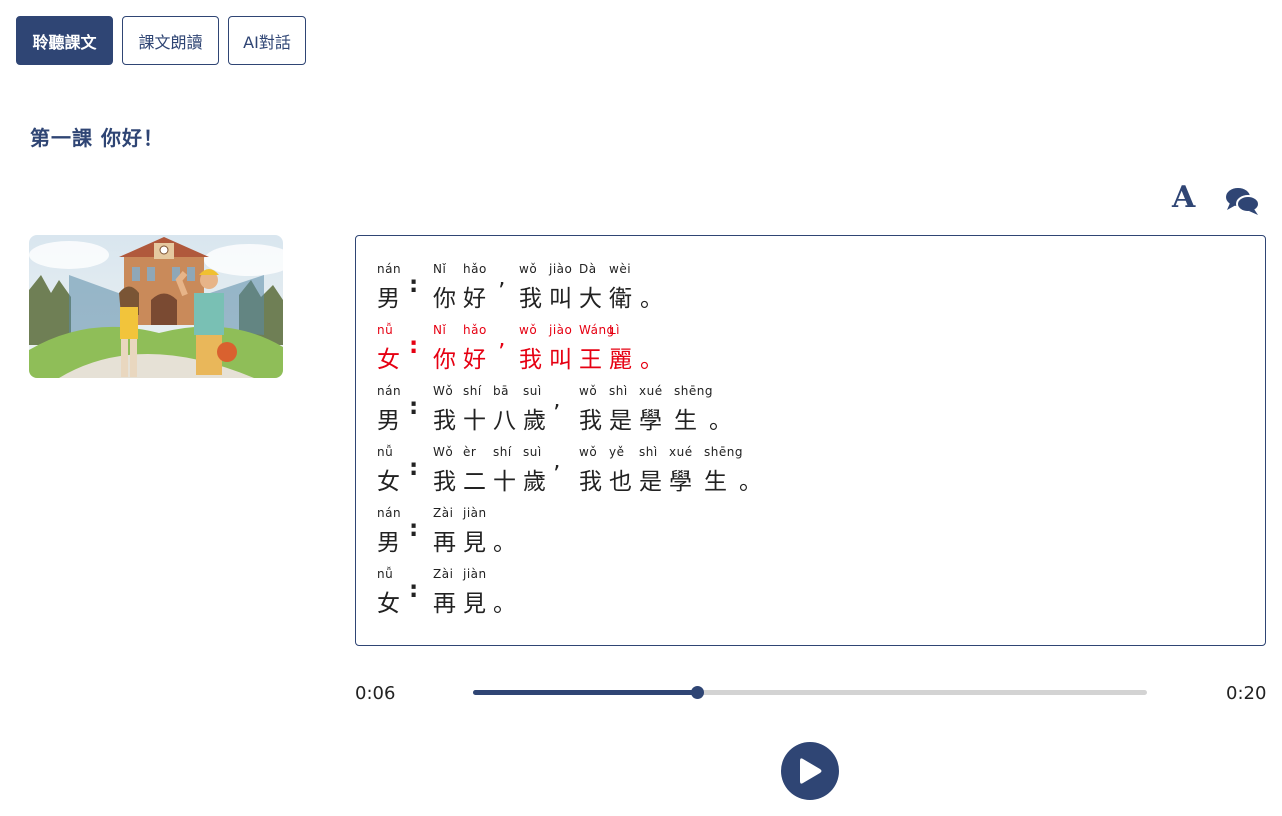  What do you see at coordinates (590, 299) in the screenshot?
I see `hanzi: 大` at bounding box center [590, 299].